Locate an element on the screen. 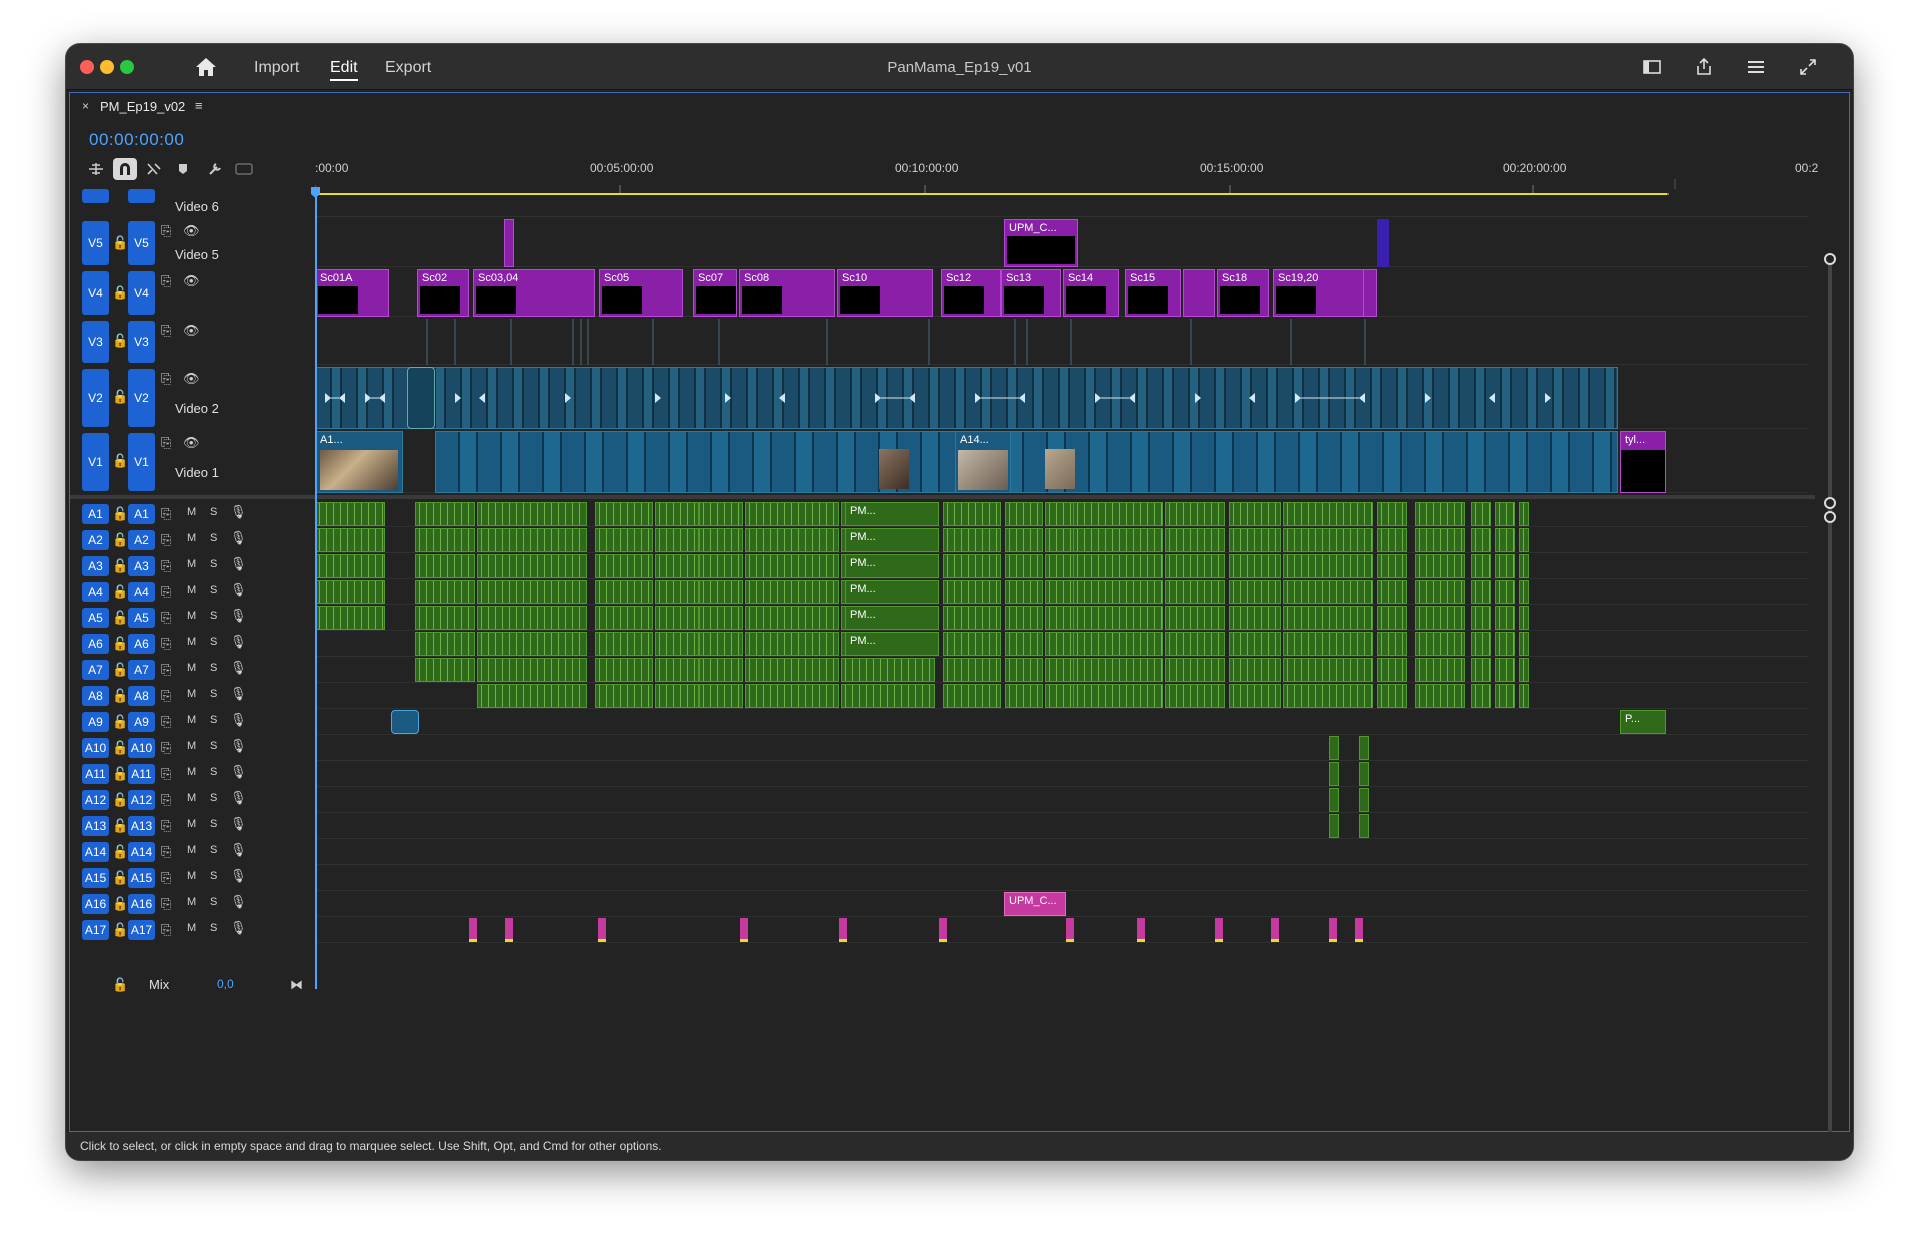  source-patch-v5: V5 is located at coordinates (95, 243).